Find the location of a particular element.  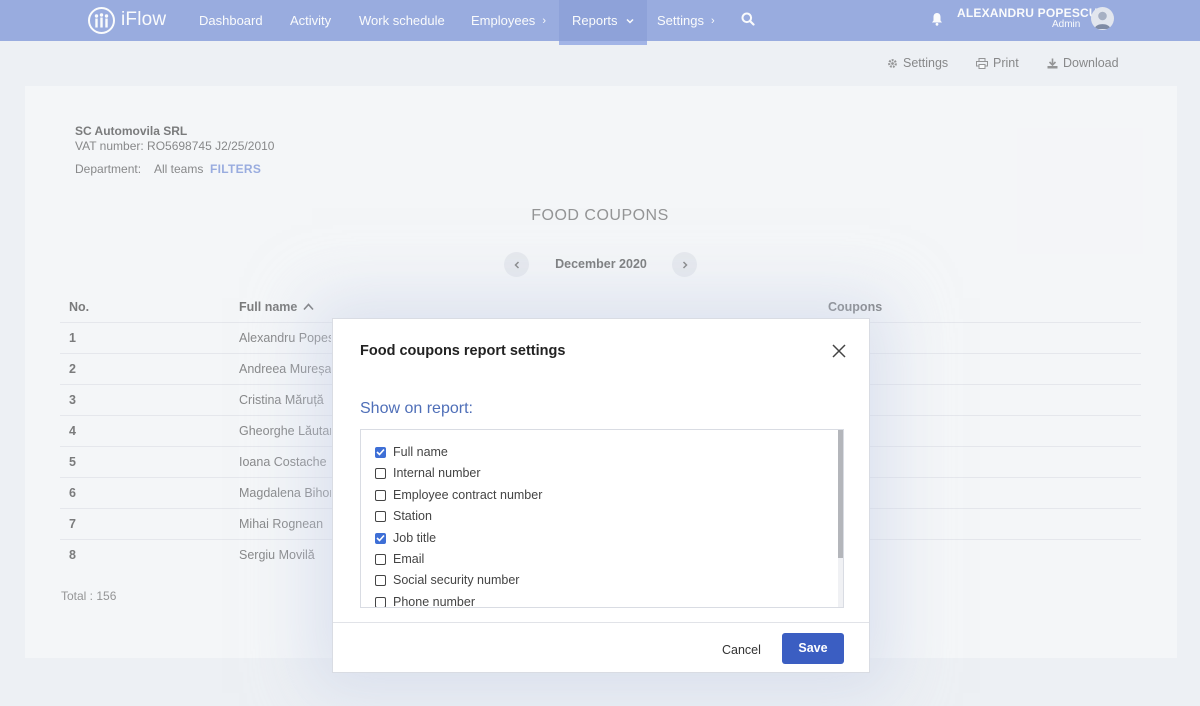

close-icon is located at coordinates (839, 351).